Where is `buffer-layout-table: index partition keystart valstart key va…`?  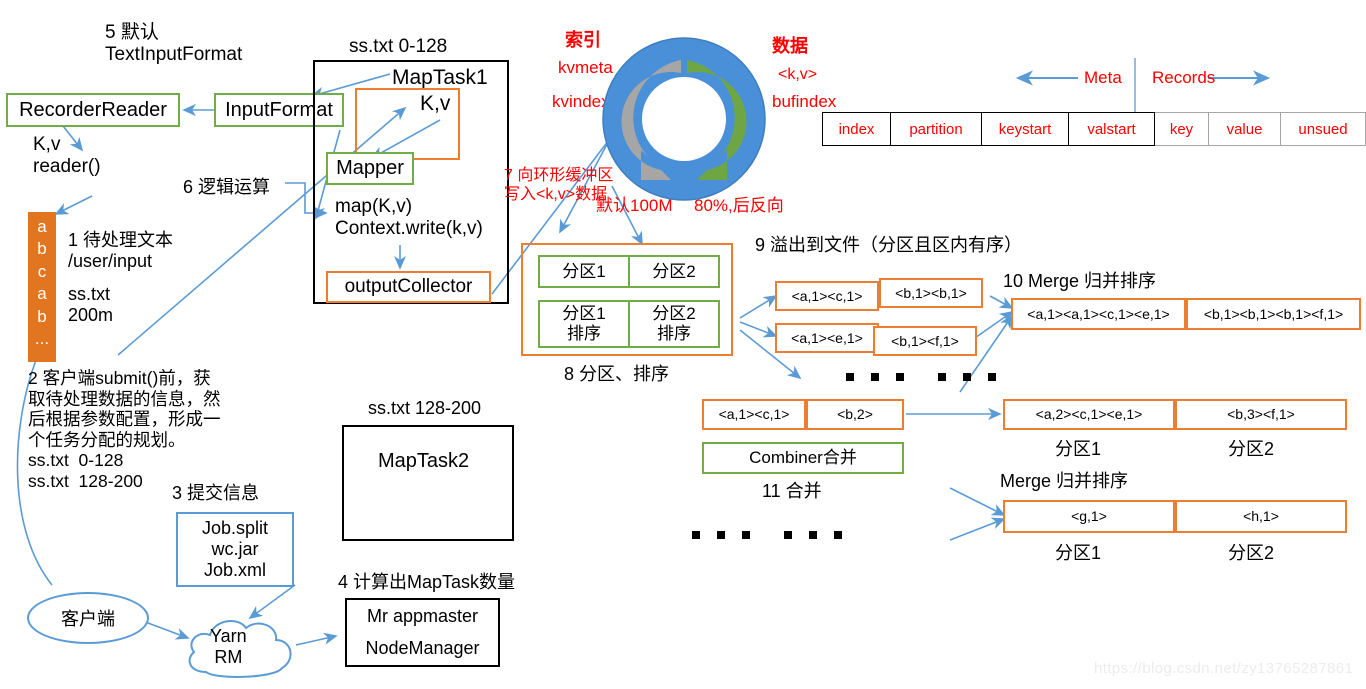 buffer-layout-table: index partition keystart valstart key va… is located at coordinates (1094, 129).